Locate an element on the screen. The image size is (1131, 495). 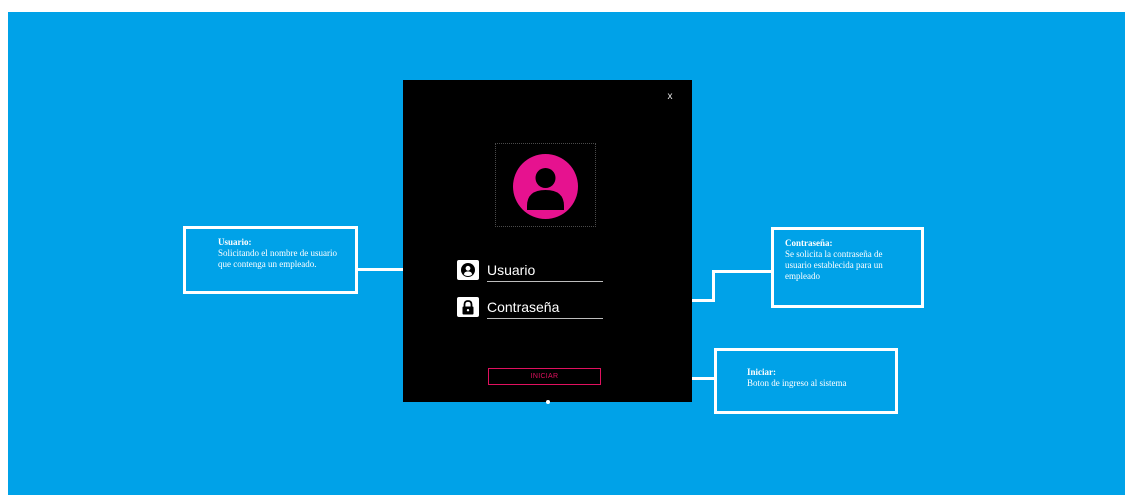
connector-contrasena-h2 is located at coordinates (742, 271).